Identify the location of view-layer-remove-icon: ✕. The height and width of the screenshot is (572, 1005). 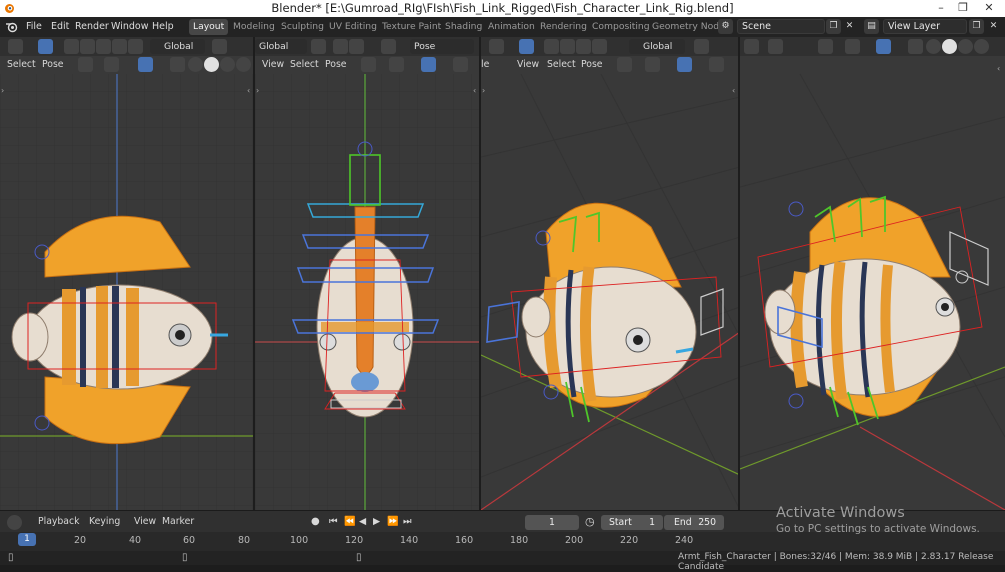
(993, 26).